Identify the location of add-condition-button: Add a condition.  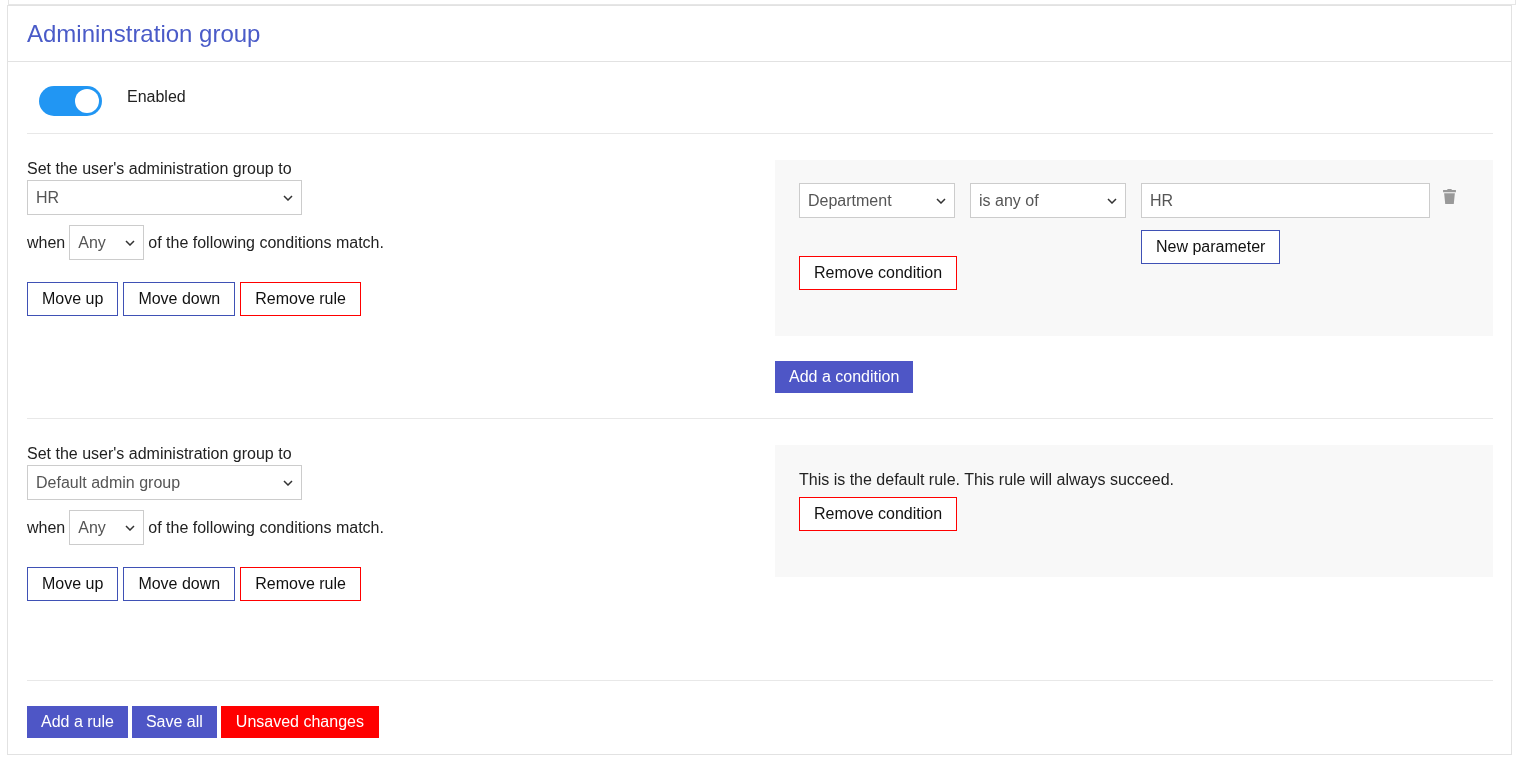
(844, 377).